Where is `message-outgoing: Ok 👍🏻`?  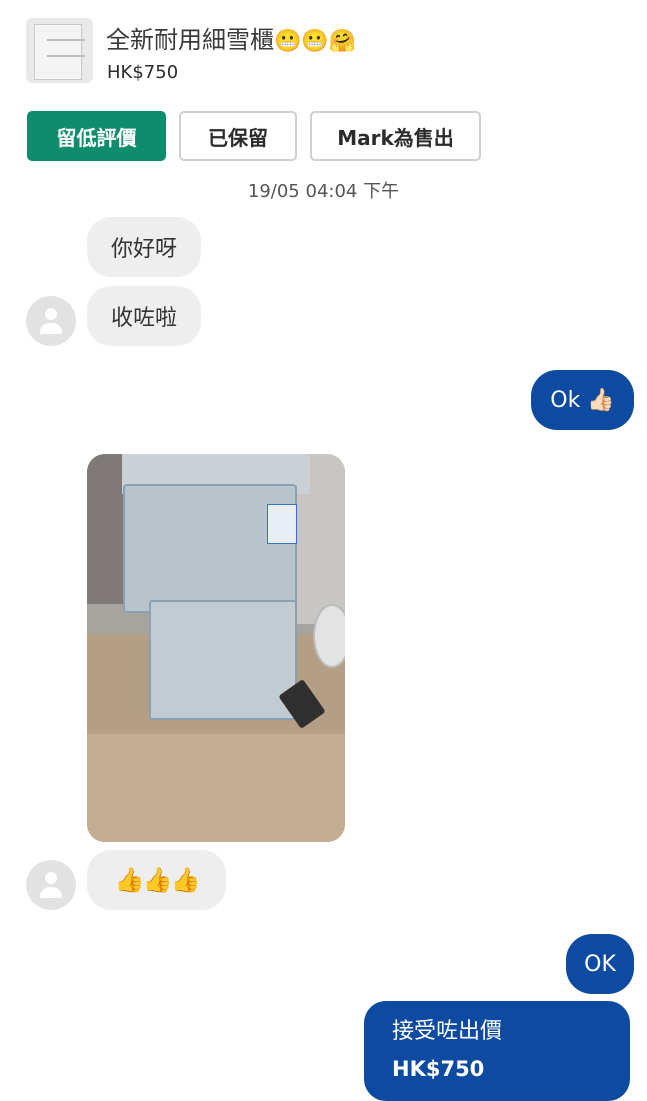 message-outgoing: Ok 👍🏻 is located at coordinates (582, 400).